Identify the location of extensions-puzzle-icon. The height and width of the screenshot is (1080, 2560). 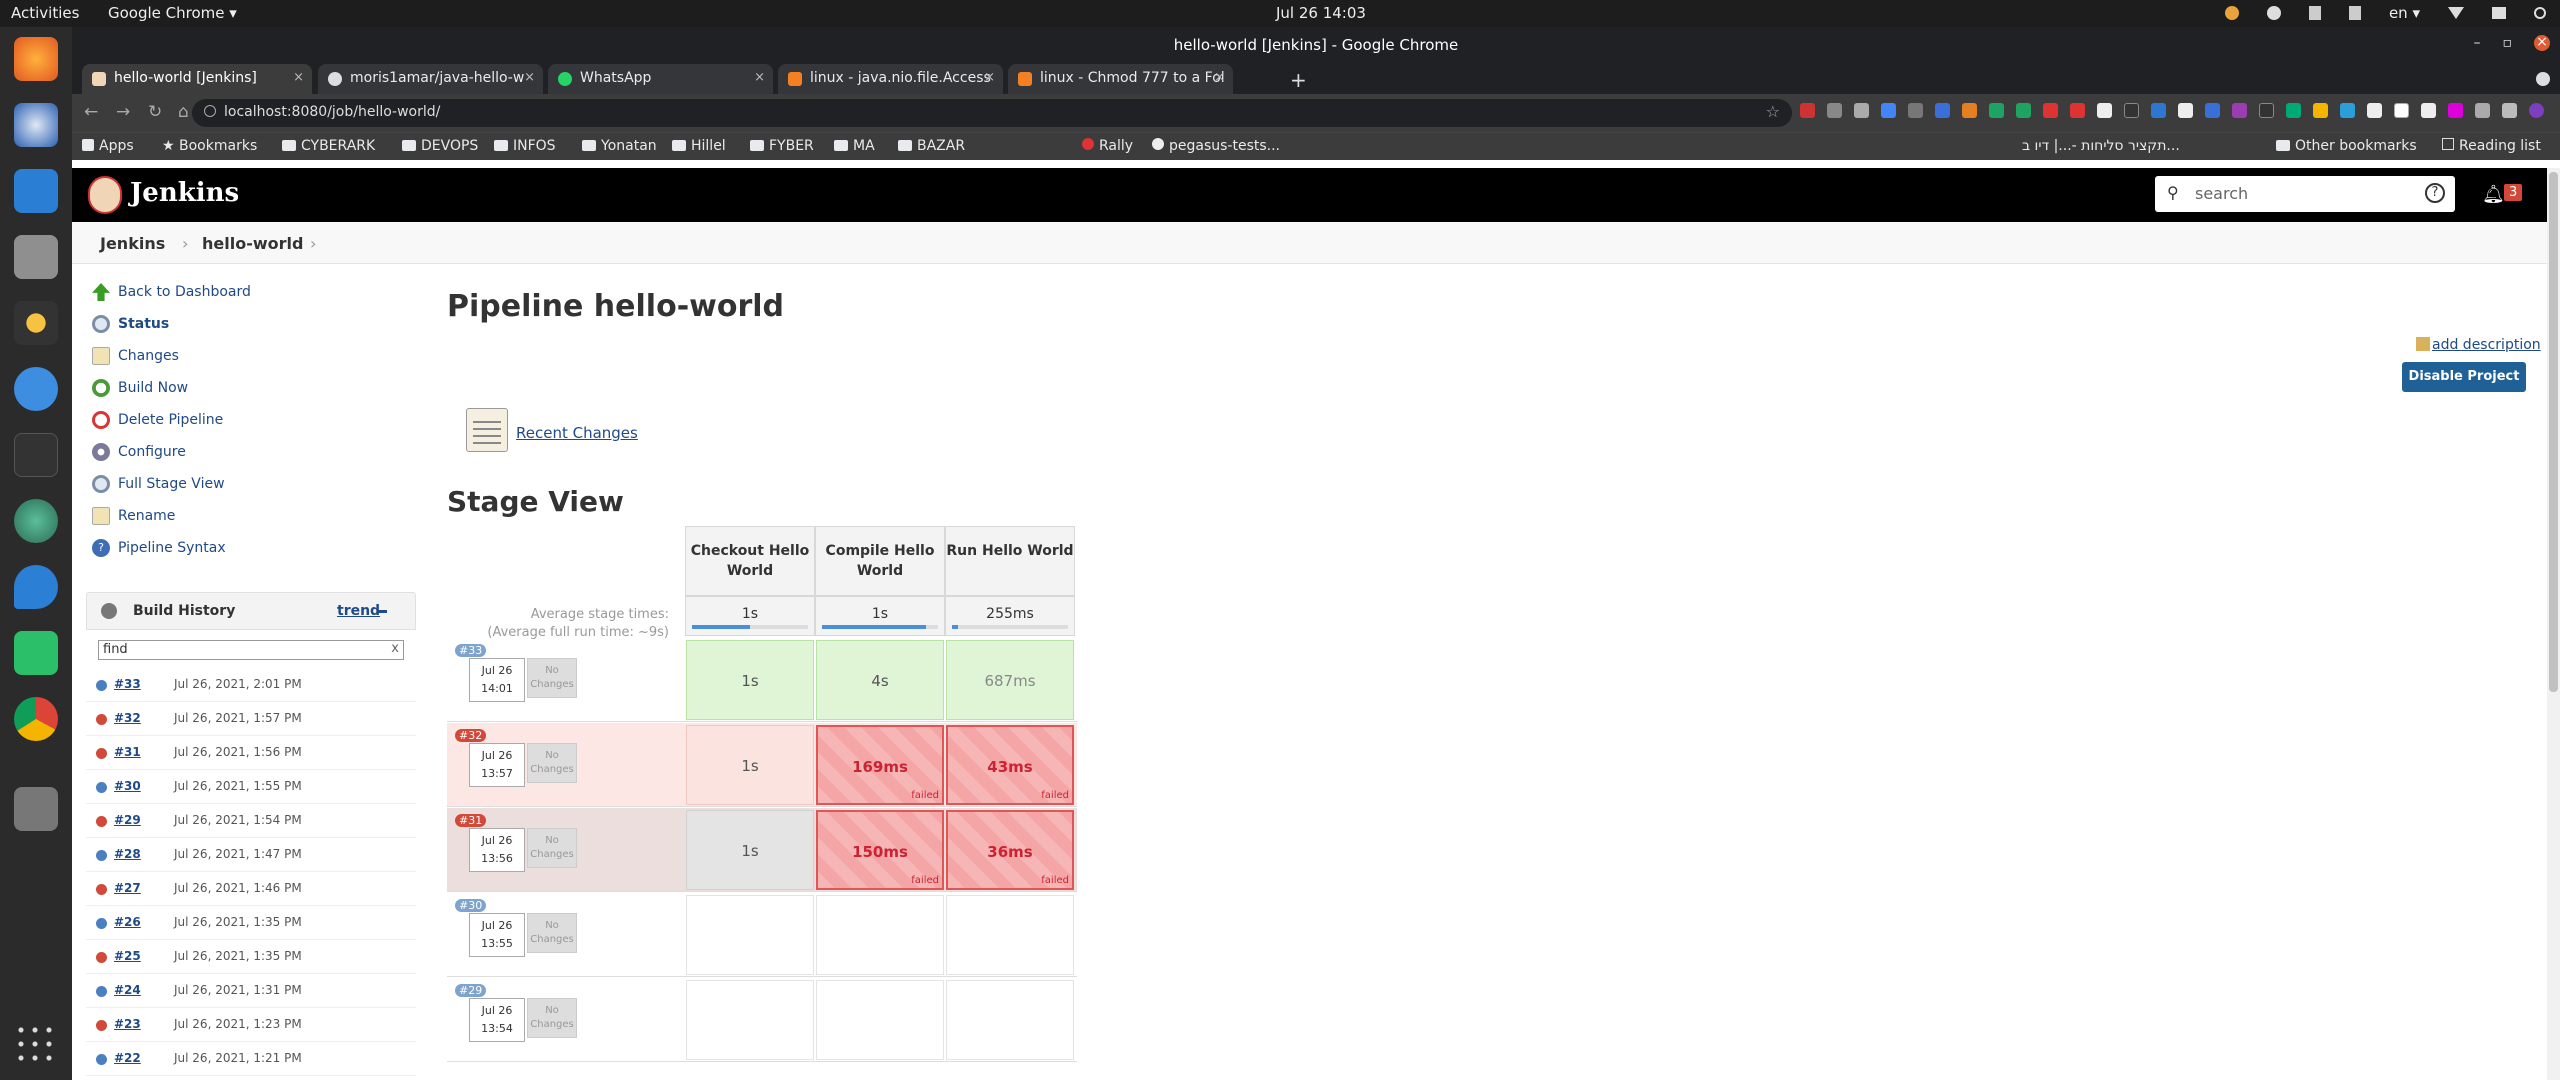
(2509, 110).